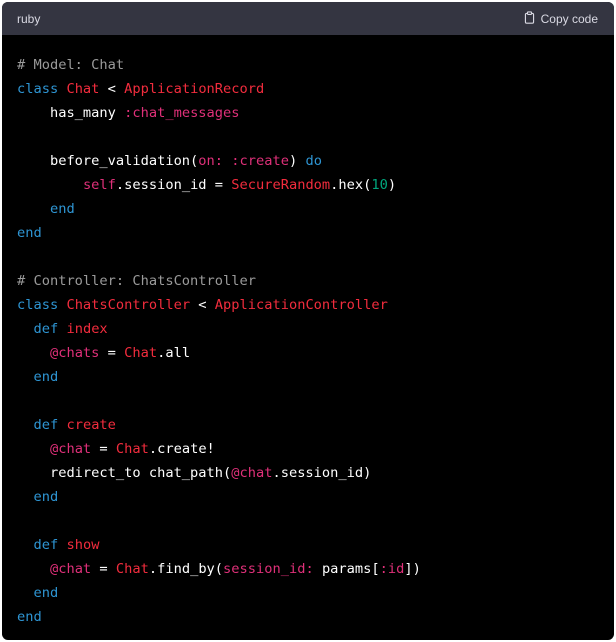 Image resolution: width=616 pixels, height=642 pixels. Describe the element at coordinates (379, 185) in the screenshot. I see `code-token: 10` at that location.